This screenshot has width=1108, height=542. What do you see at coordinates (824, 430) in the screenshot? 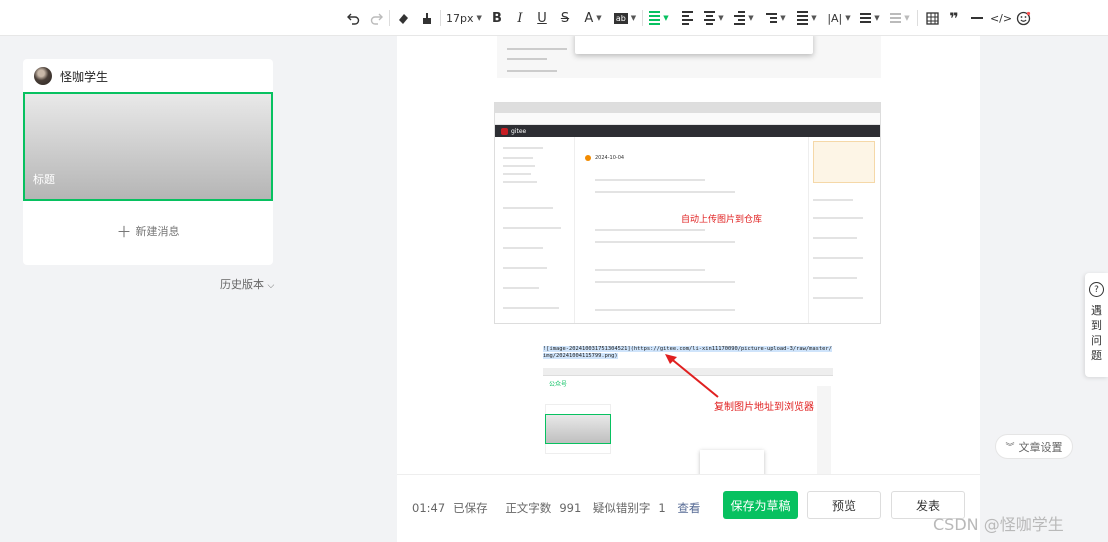
I see `mini-sidebar` at bounding box center [824, 430].